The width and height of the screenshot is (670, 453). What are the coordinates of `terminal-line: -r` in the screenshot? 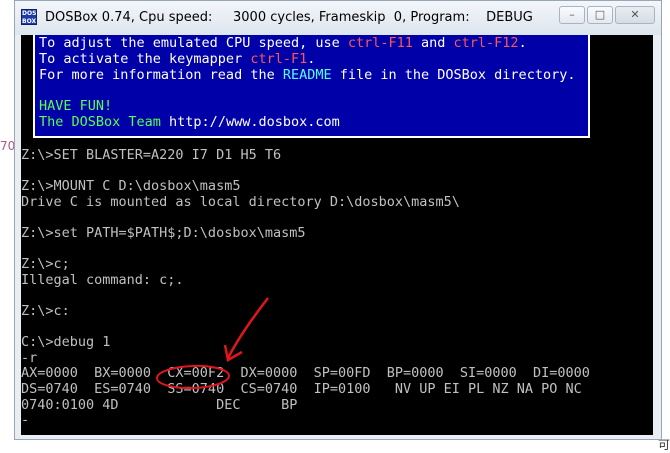 It's located at (29, 357).